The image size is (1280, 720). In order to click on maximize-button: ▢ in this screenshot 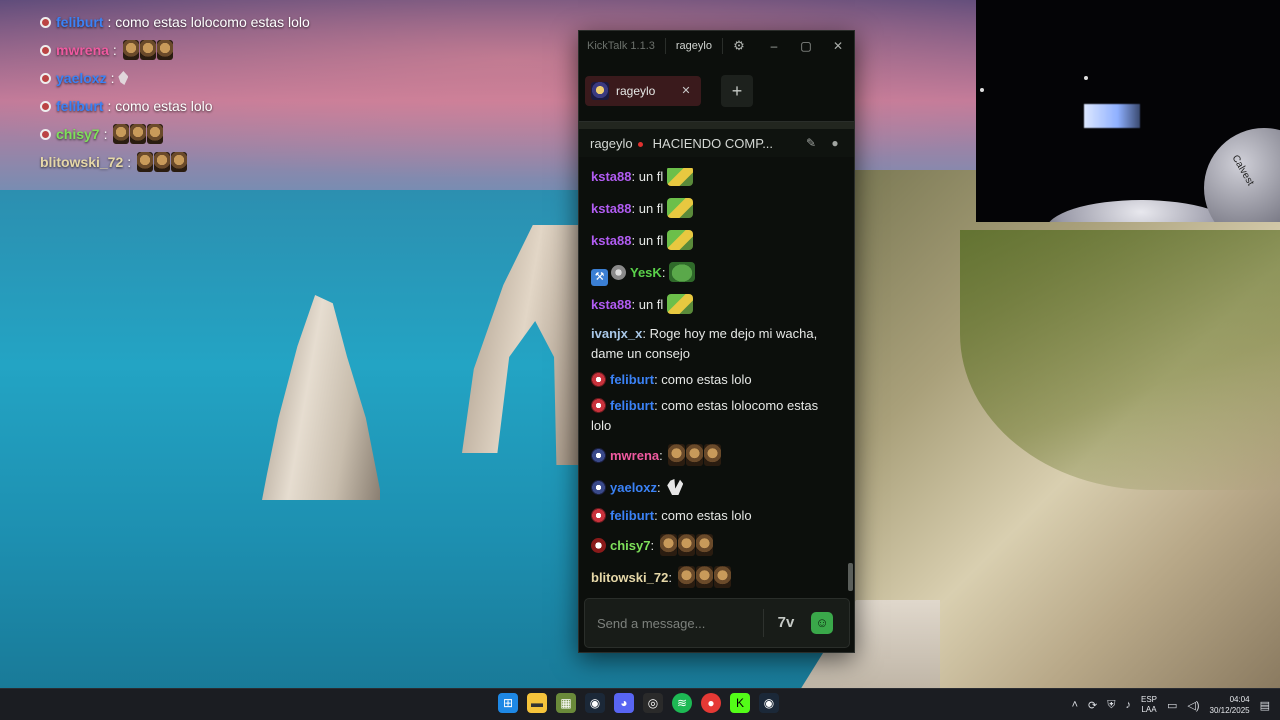, I will do `click(806, 46)`.